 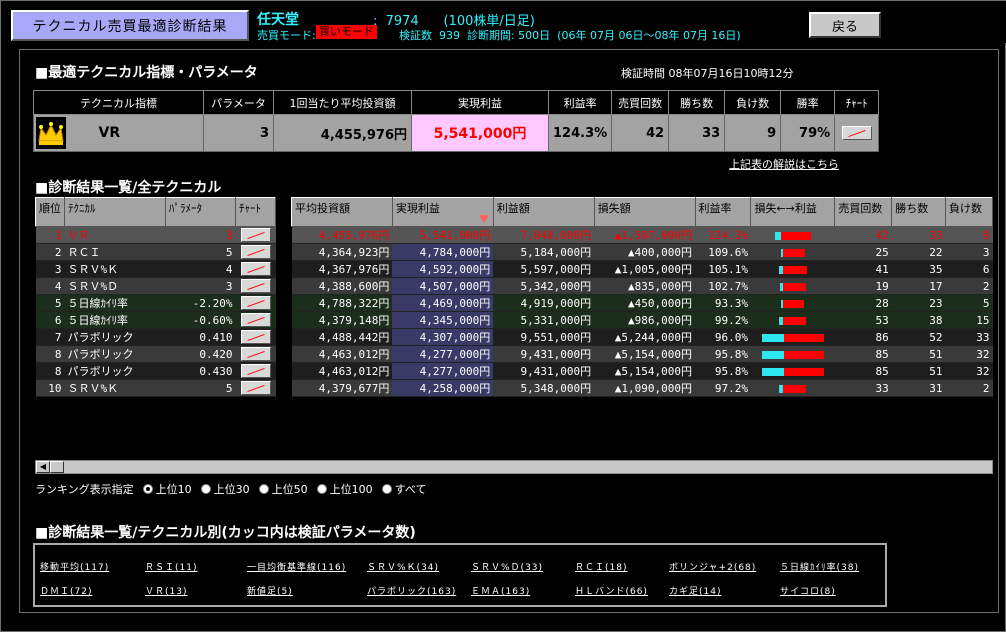 I want to click on col-header: 勝ち数, so click(x=919, y=212).